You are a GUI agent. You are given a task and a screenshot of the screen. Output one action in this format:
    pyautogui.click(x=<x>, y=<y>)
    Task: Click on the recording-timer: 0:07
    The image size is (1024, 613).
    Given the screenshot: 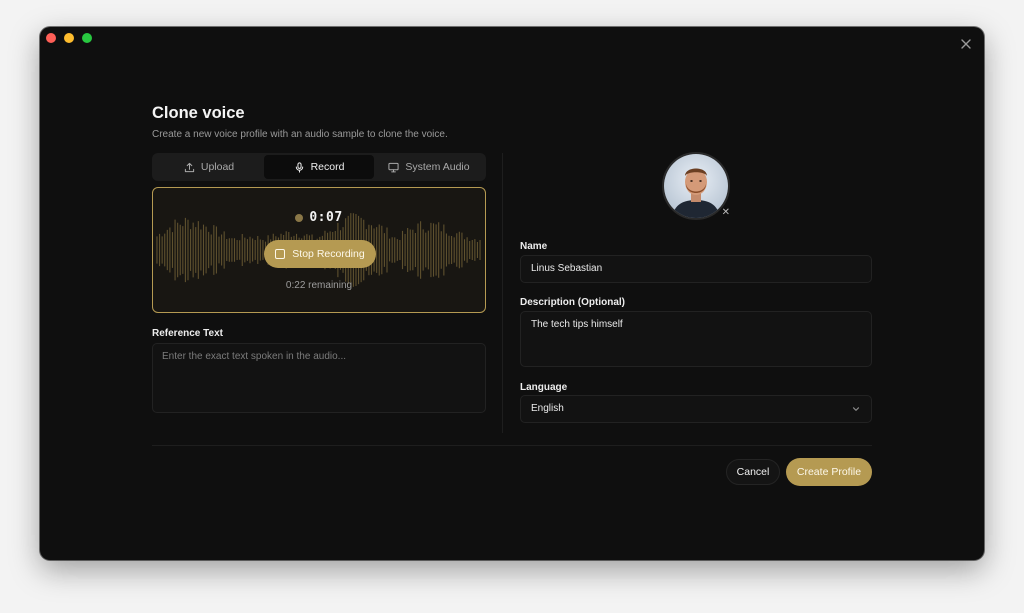 What is the action you would take?
    pyautogui.click(x=326, y=217)
    